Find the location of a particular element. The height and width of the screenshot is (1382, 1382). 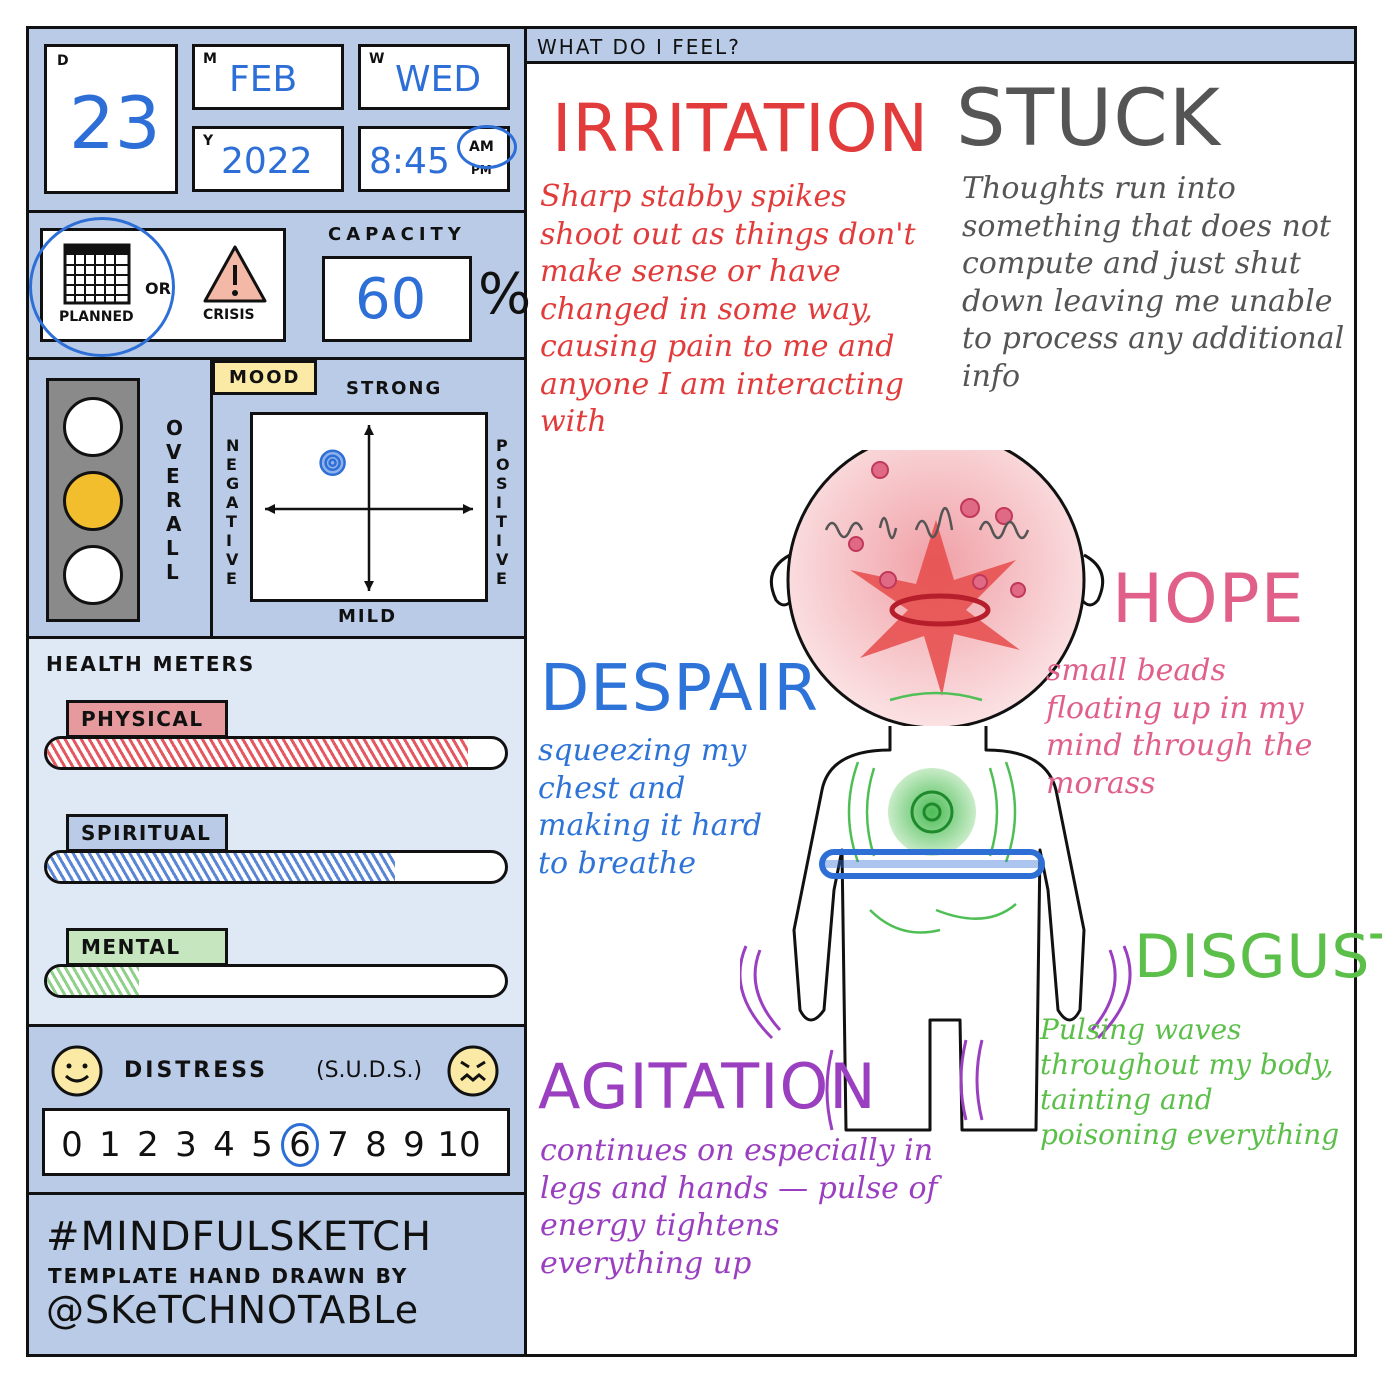

weekday-label: W is located at coordinates (377, 59).